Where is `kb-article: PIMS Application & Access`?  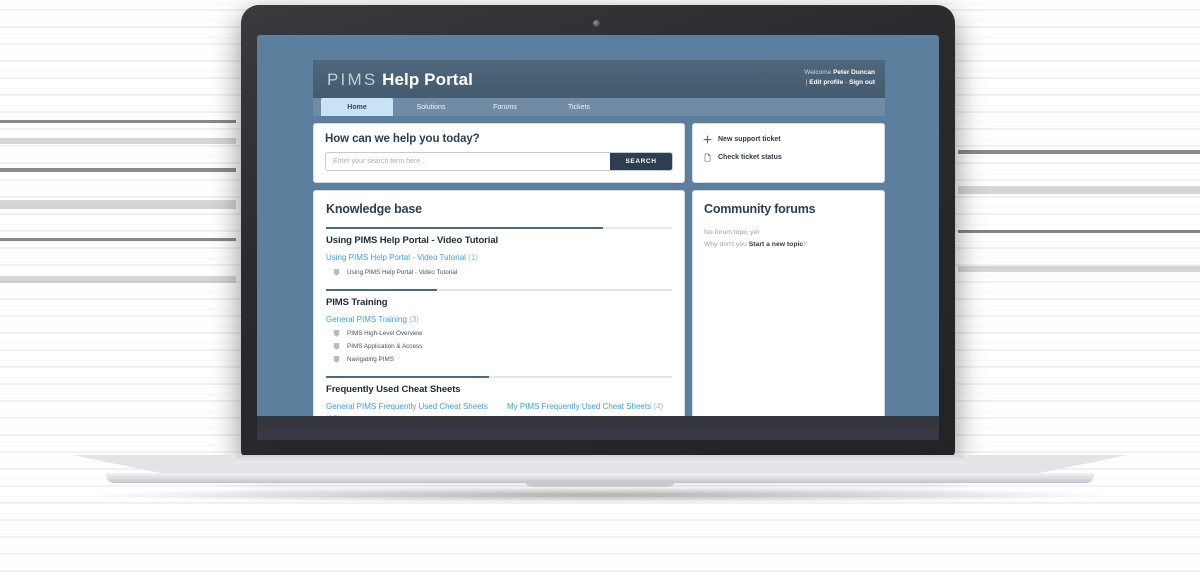
kb-article: PIMS Application & Access is located at coordinates (502, 346).